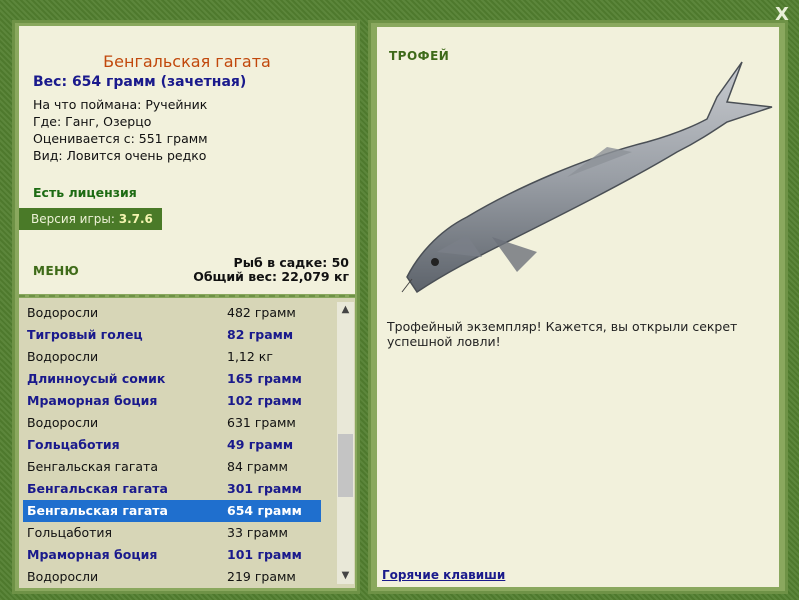  I want to click on scroll-down-arrow-icon: ▼, so click(345, 576).